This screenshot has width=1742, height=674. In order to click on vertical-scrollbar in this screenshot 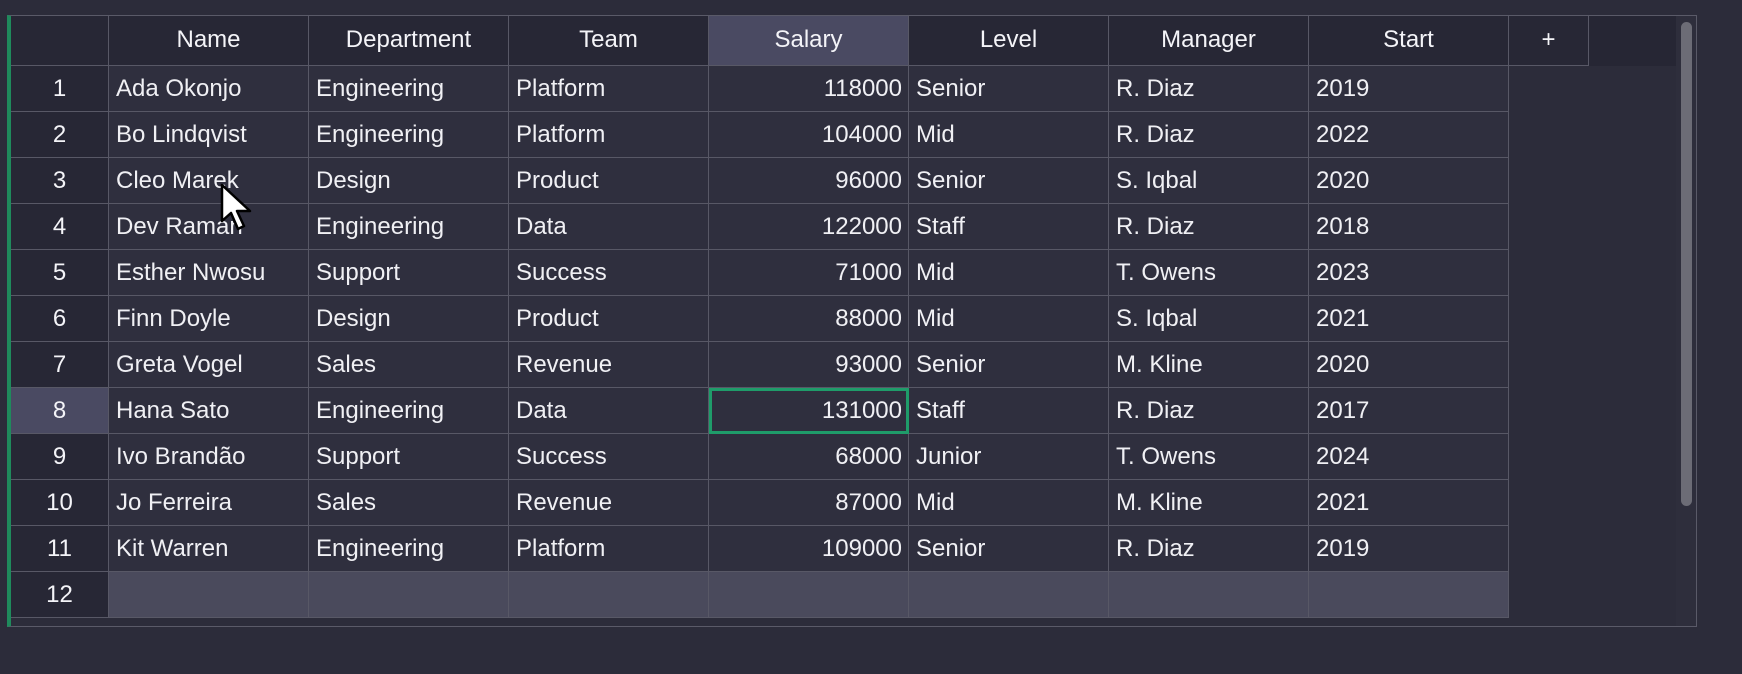, I will do `click(1686, 321)`.